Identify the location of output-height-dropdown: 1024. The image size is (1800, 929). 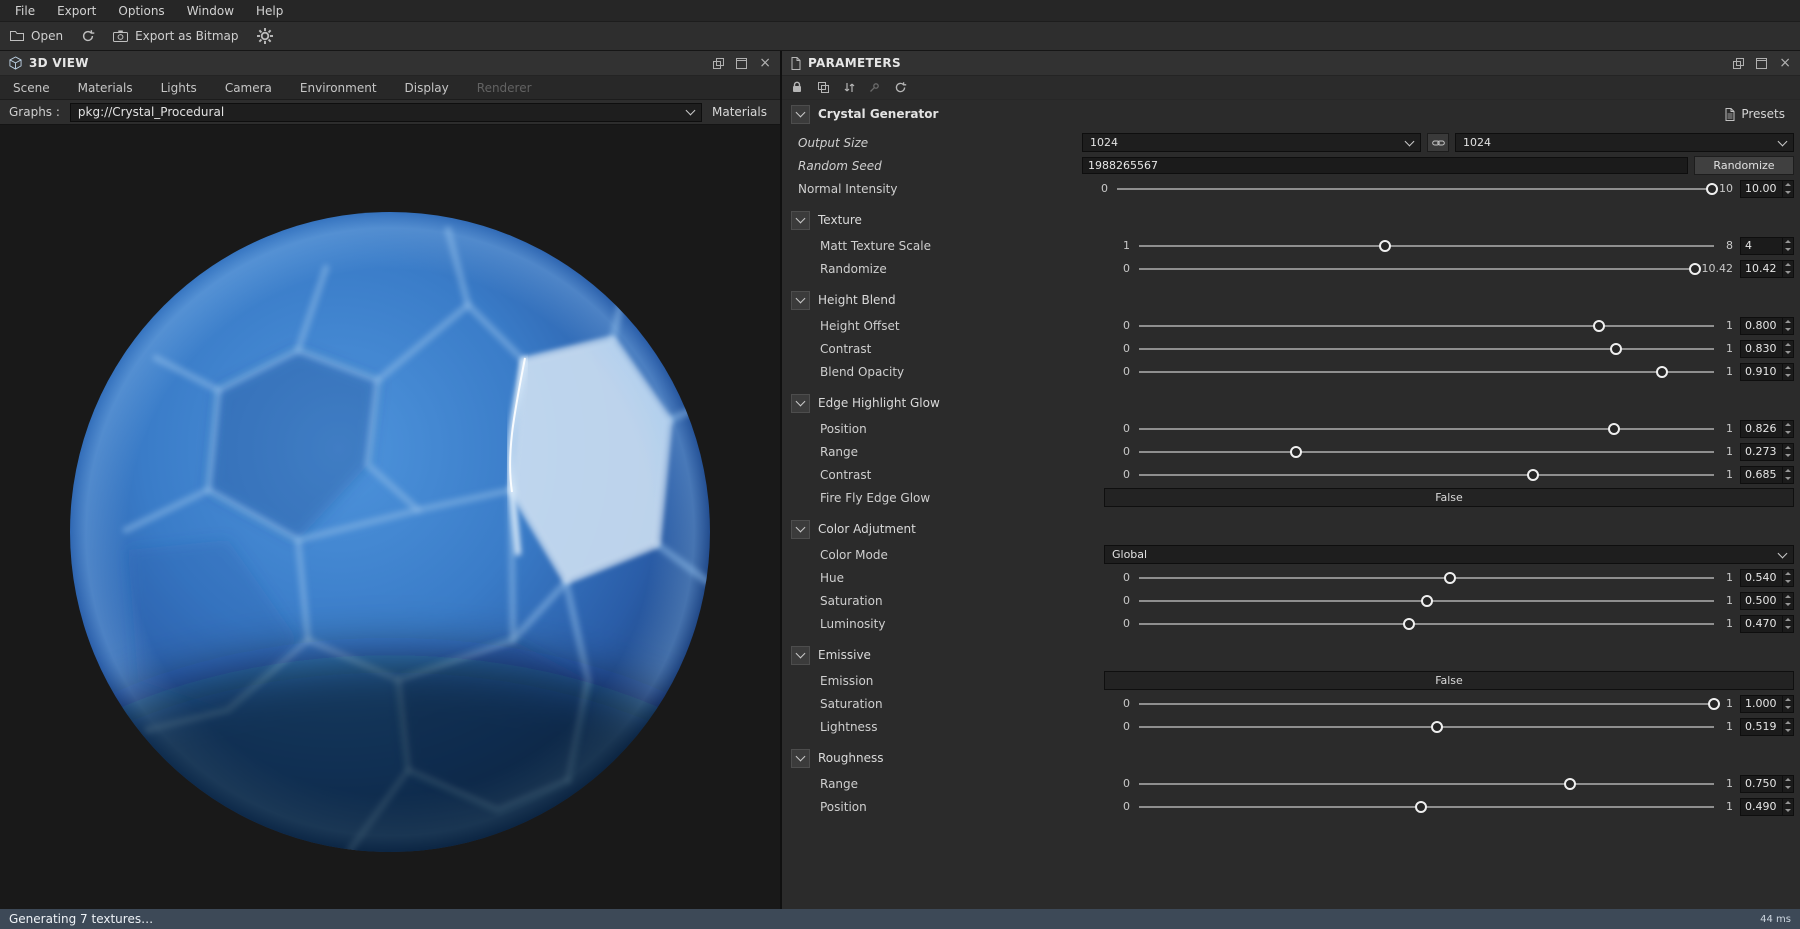
(1624, 142).